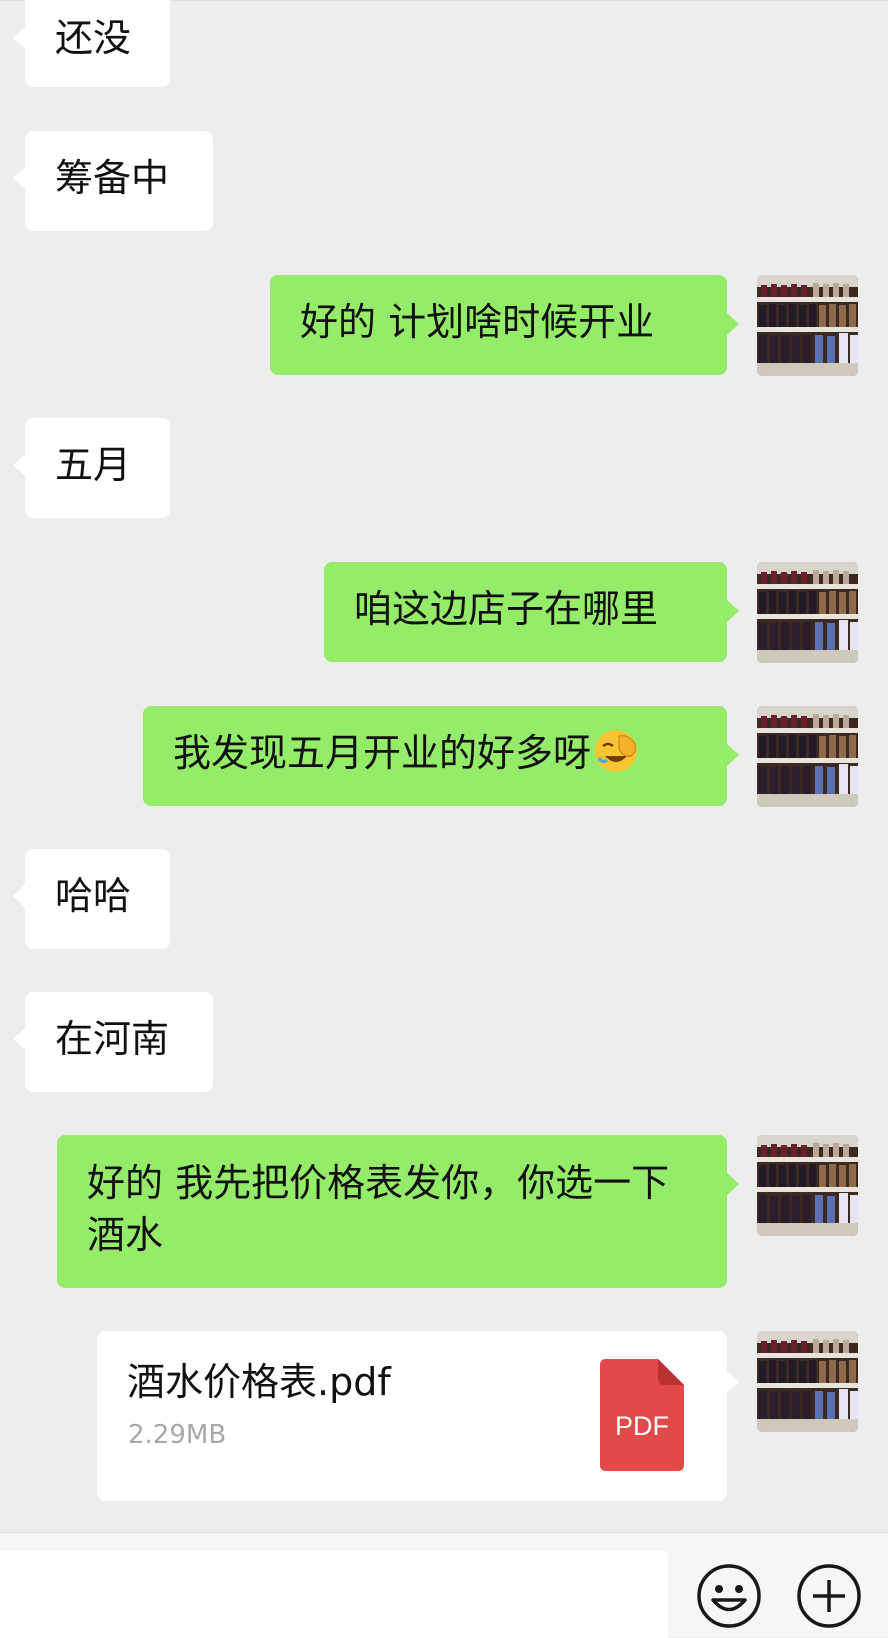 The image size is (888, 1638). Describe the element at coordinates (93, 38) in the screenshot. I see `message-text: 还没` at that location.